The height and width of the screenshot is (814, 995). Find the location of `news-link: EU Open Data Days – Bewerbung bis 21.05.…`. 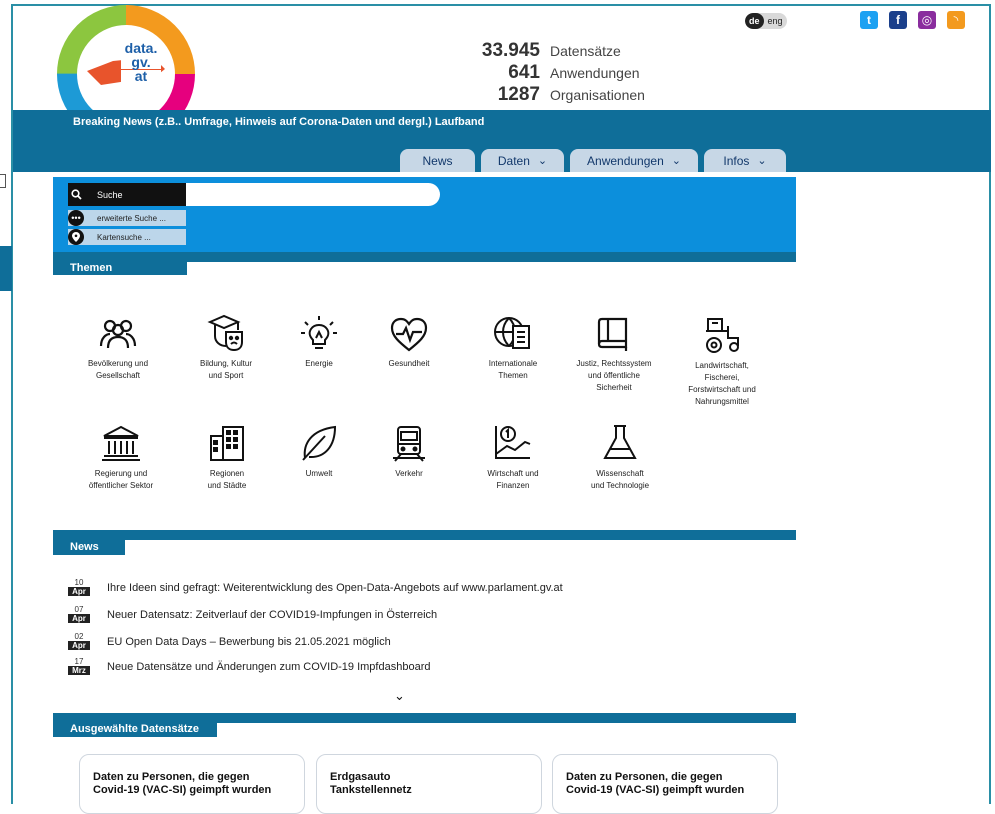

news-link: EU Open Data Days – Bewerbung bis 21.05.… is located at coordinates (249, 642).